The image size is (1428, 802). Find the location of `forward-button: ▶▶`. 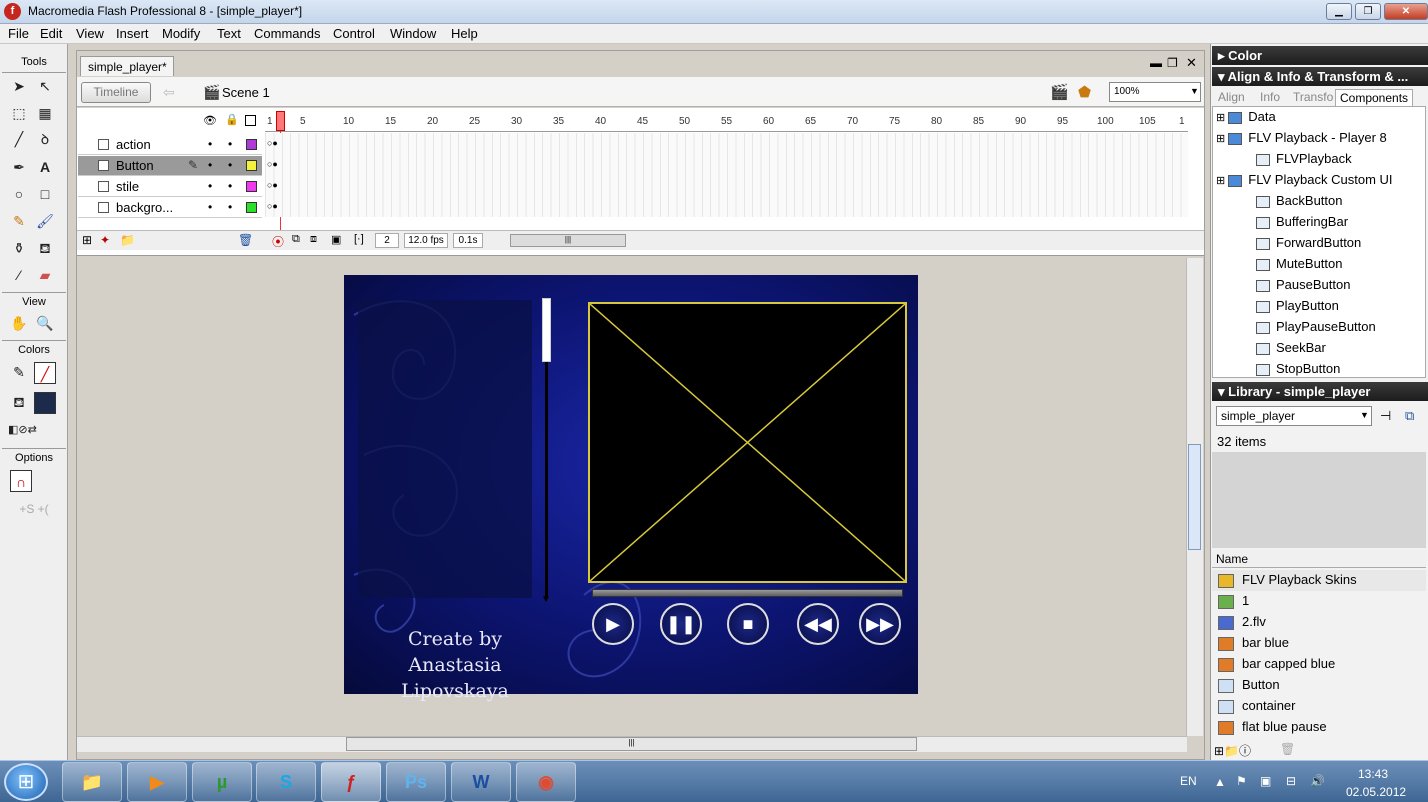

forward-button: ▶▶ is located at coordinates (880, 624).